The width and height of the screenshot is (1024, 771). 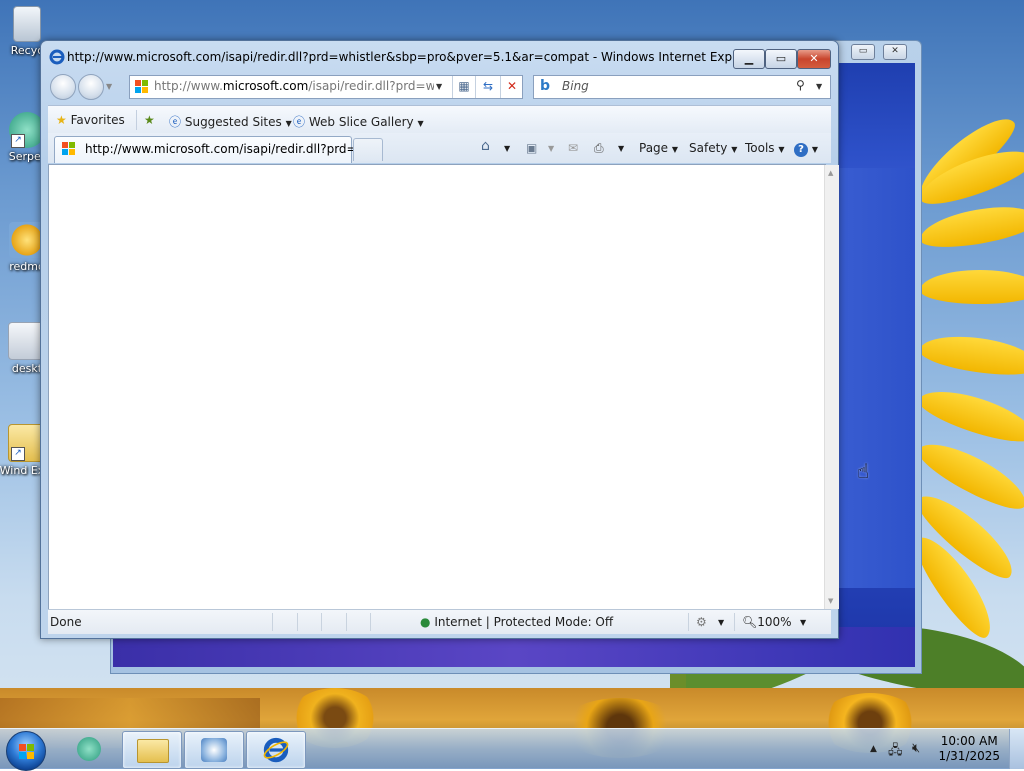 I want to click on volume-muted-icon: 🔇︎, so click(x=916, y=748).